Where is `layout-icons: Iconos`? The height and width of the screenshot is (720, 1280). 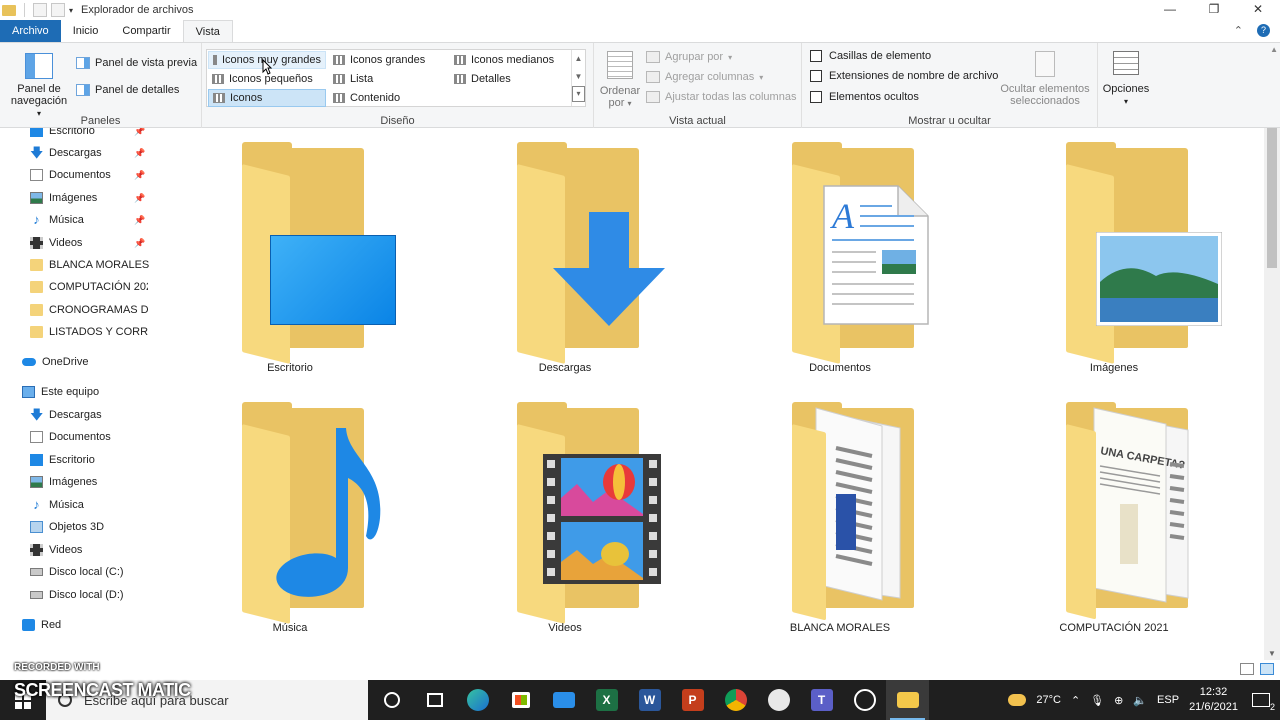 layout-icons: Iconos is located at coordinates (267, 98).